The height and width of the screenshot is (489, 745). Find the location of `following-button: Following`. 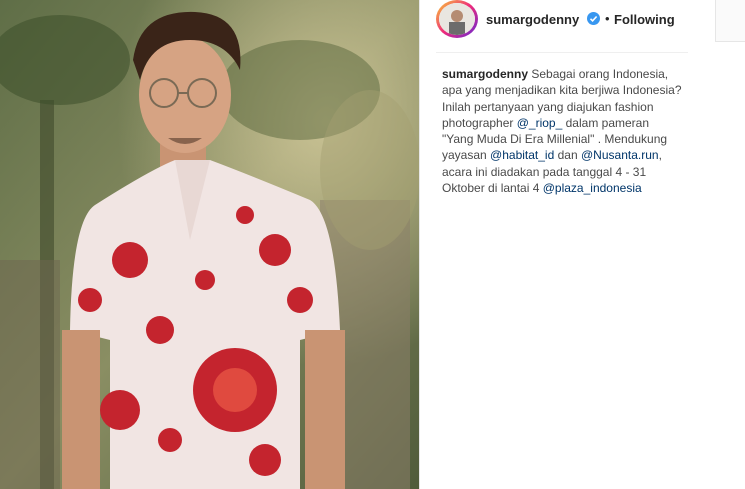

following-button: Following is located at coordinates (644, 19).